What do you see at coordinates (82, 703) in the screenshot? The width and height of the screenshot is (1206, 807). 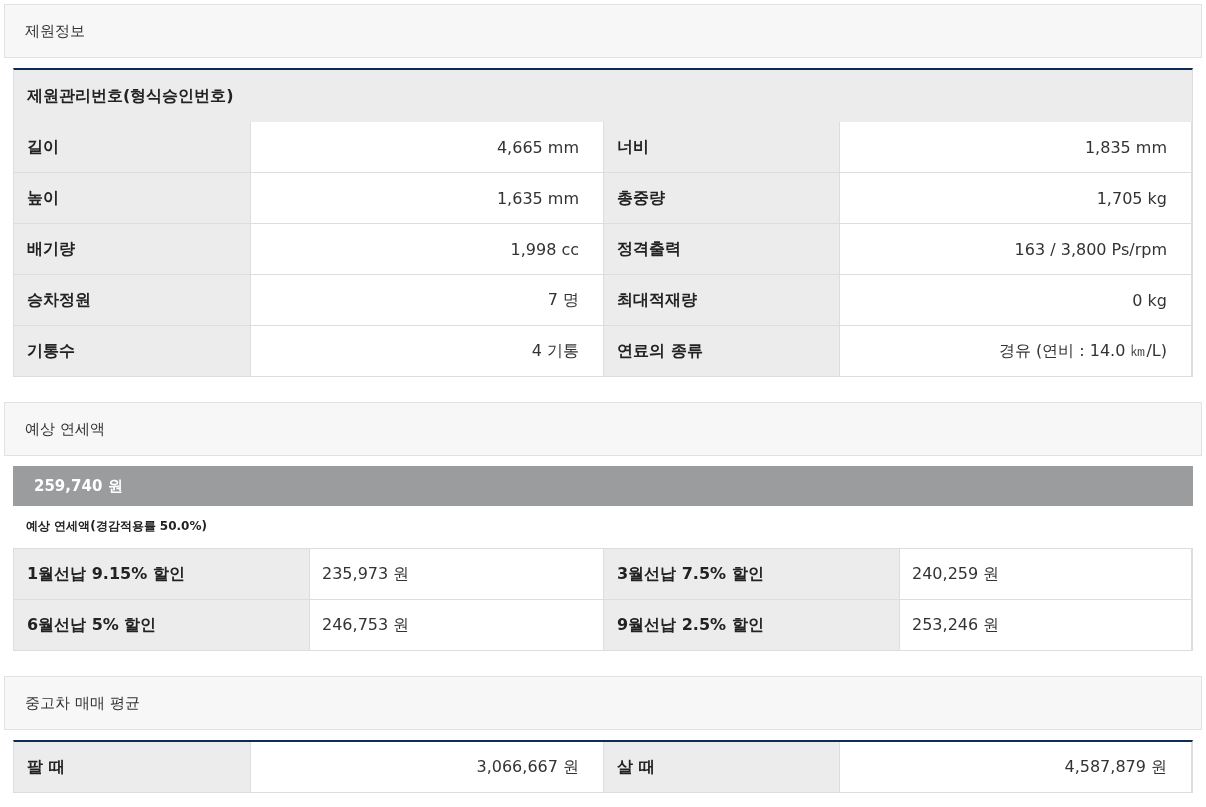 I see `section-title: 중고차 매매 평균` at bounding box center [82, 703].